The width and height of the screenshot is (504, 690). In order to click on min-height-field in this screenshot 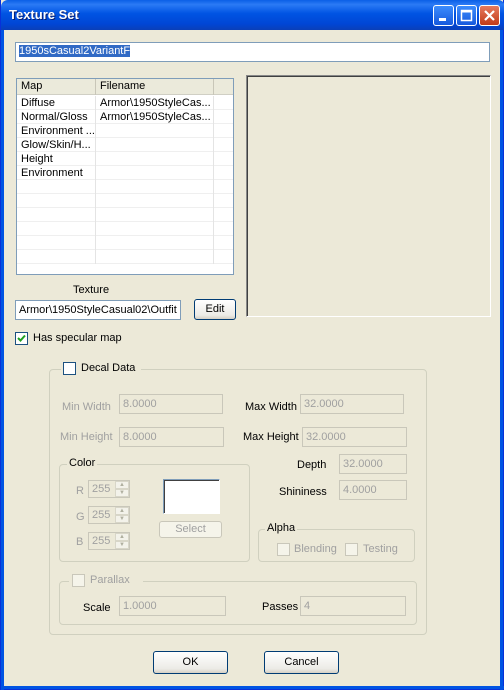, I will do `click(171, 437)`.